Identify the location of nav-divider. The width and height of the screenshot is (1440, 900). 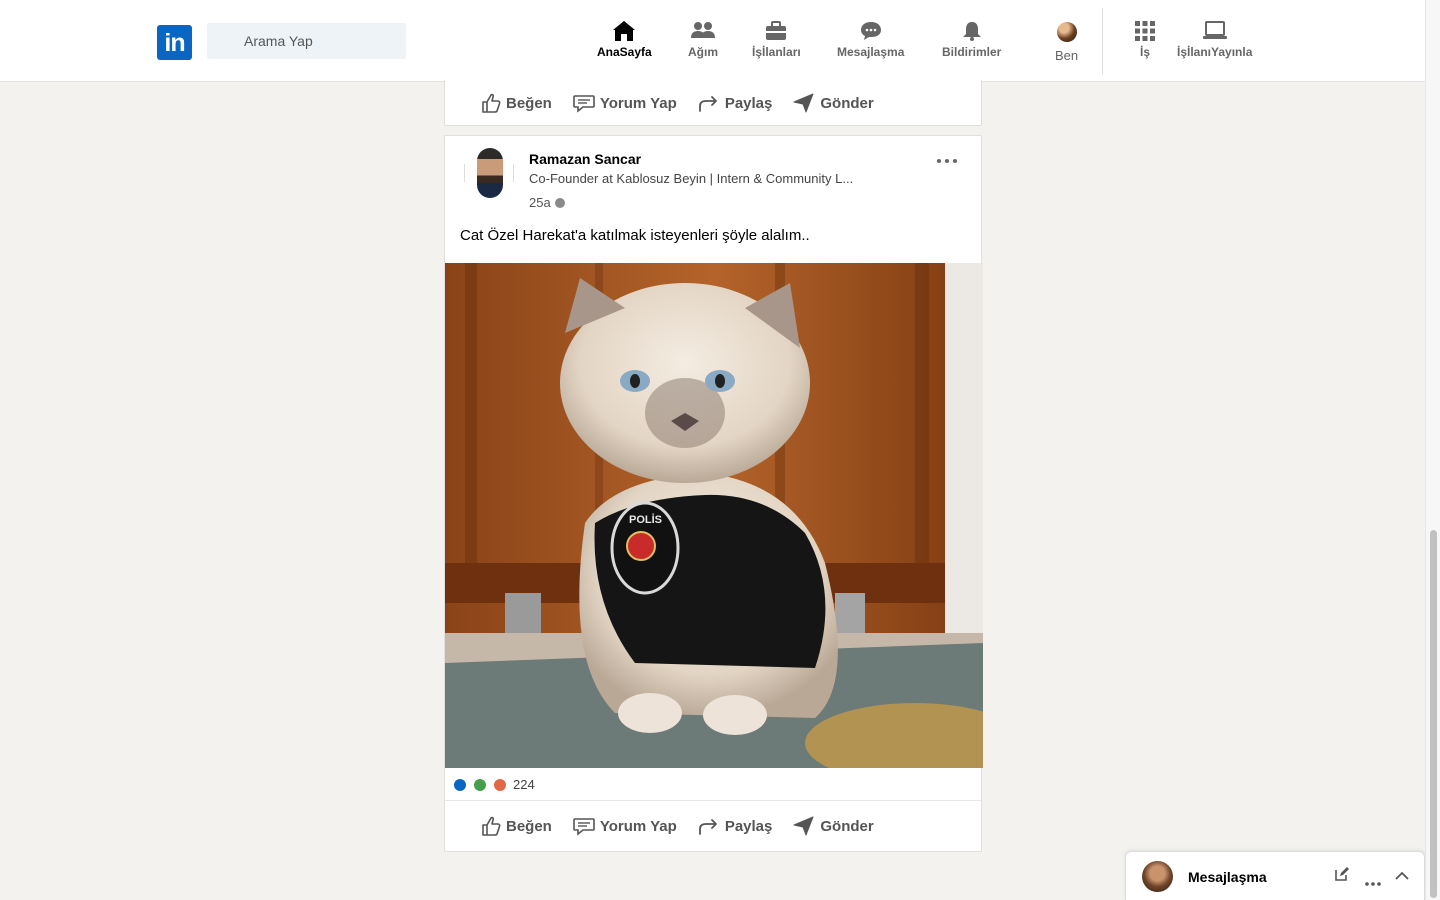
(1102, 41).